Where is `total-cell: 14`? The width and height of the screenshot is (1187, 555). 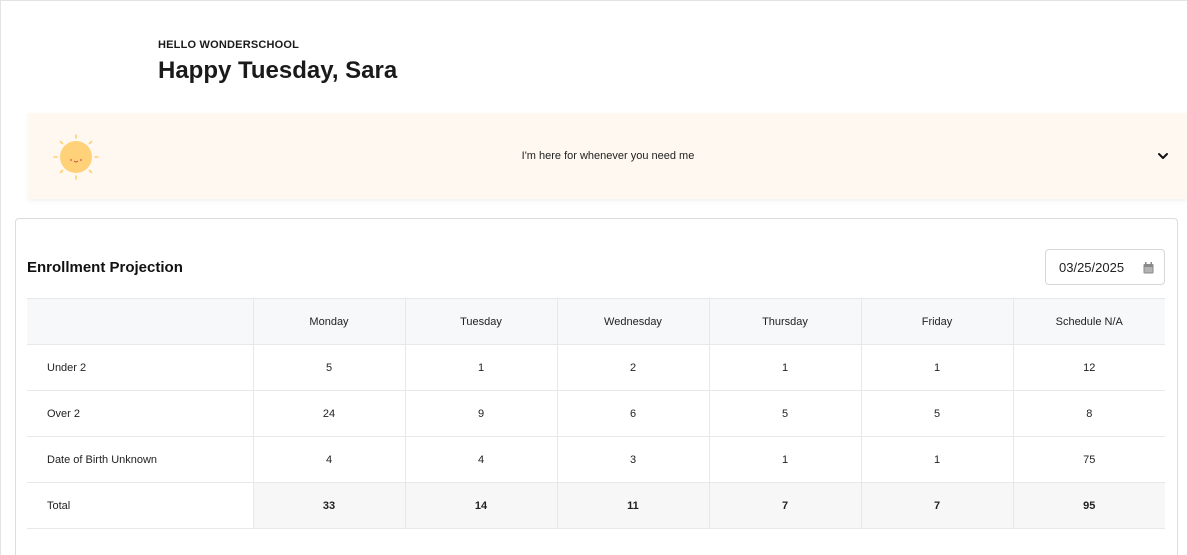 total-cell: 14 is located at coordinates (480, 505).